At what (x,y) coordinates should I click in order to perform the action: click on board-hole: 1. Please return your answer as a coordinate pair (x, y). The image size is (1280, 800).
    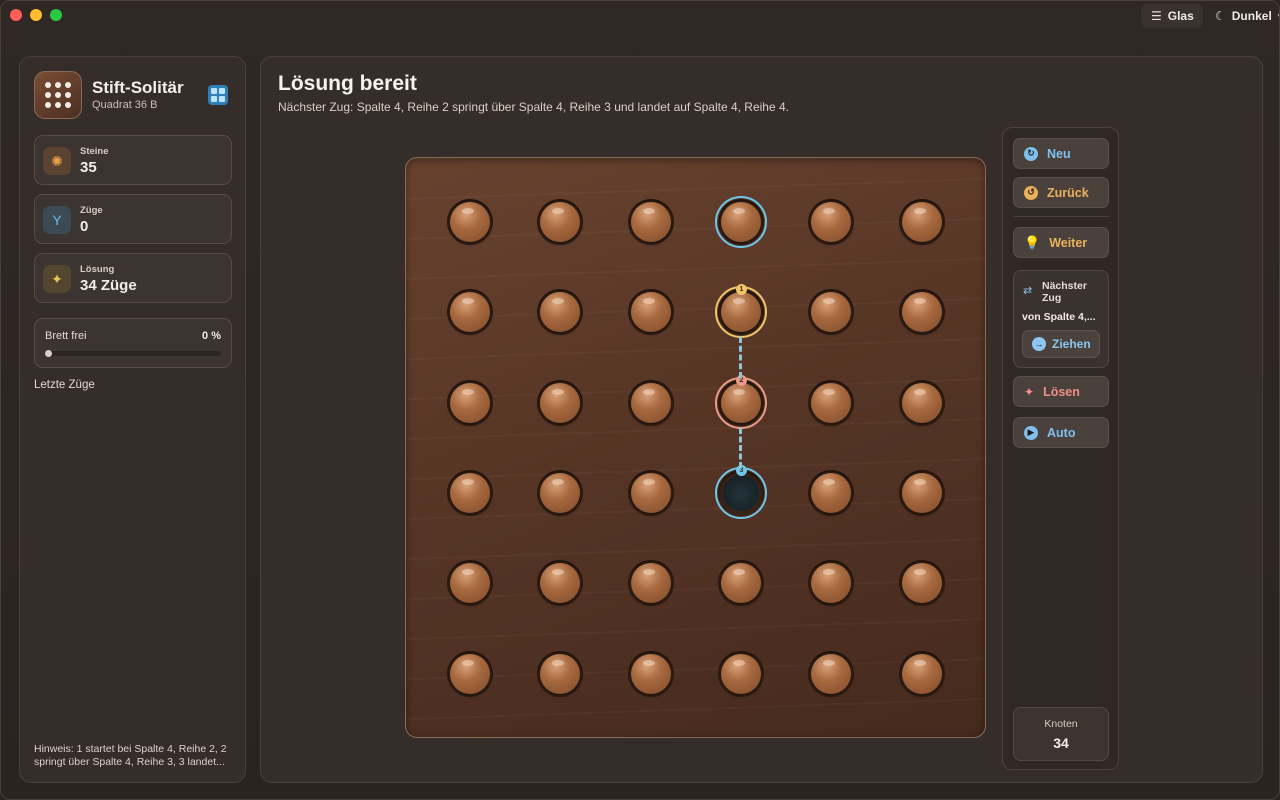
    Looking at the image, I should click on (740, 311).